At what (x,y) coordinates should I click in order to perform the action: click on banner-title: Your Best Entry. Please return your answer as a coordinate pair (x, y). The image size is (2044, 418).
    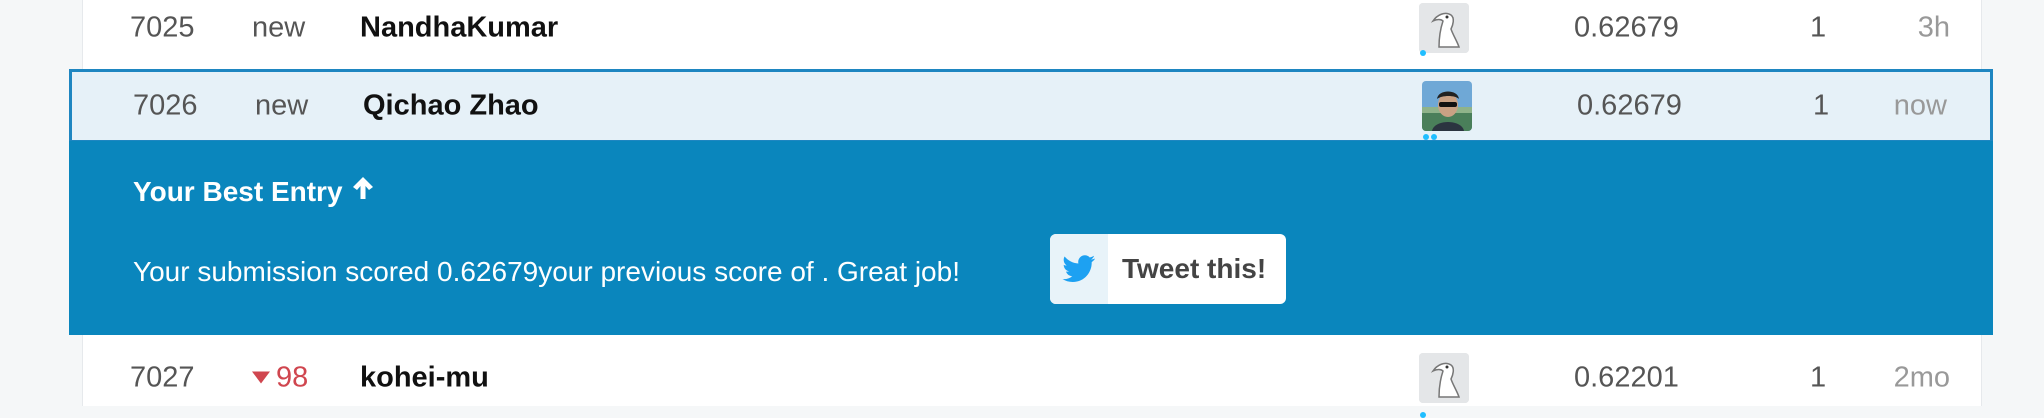
    Looking at the image, I should click on (254, 191).